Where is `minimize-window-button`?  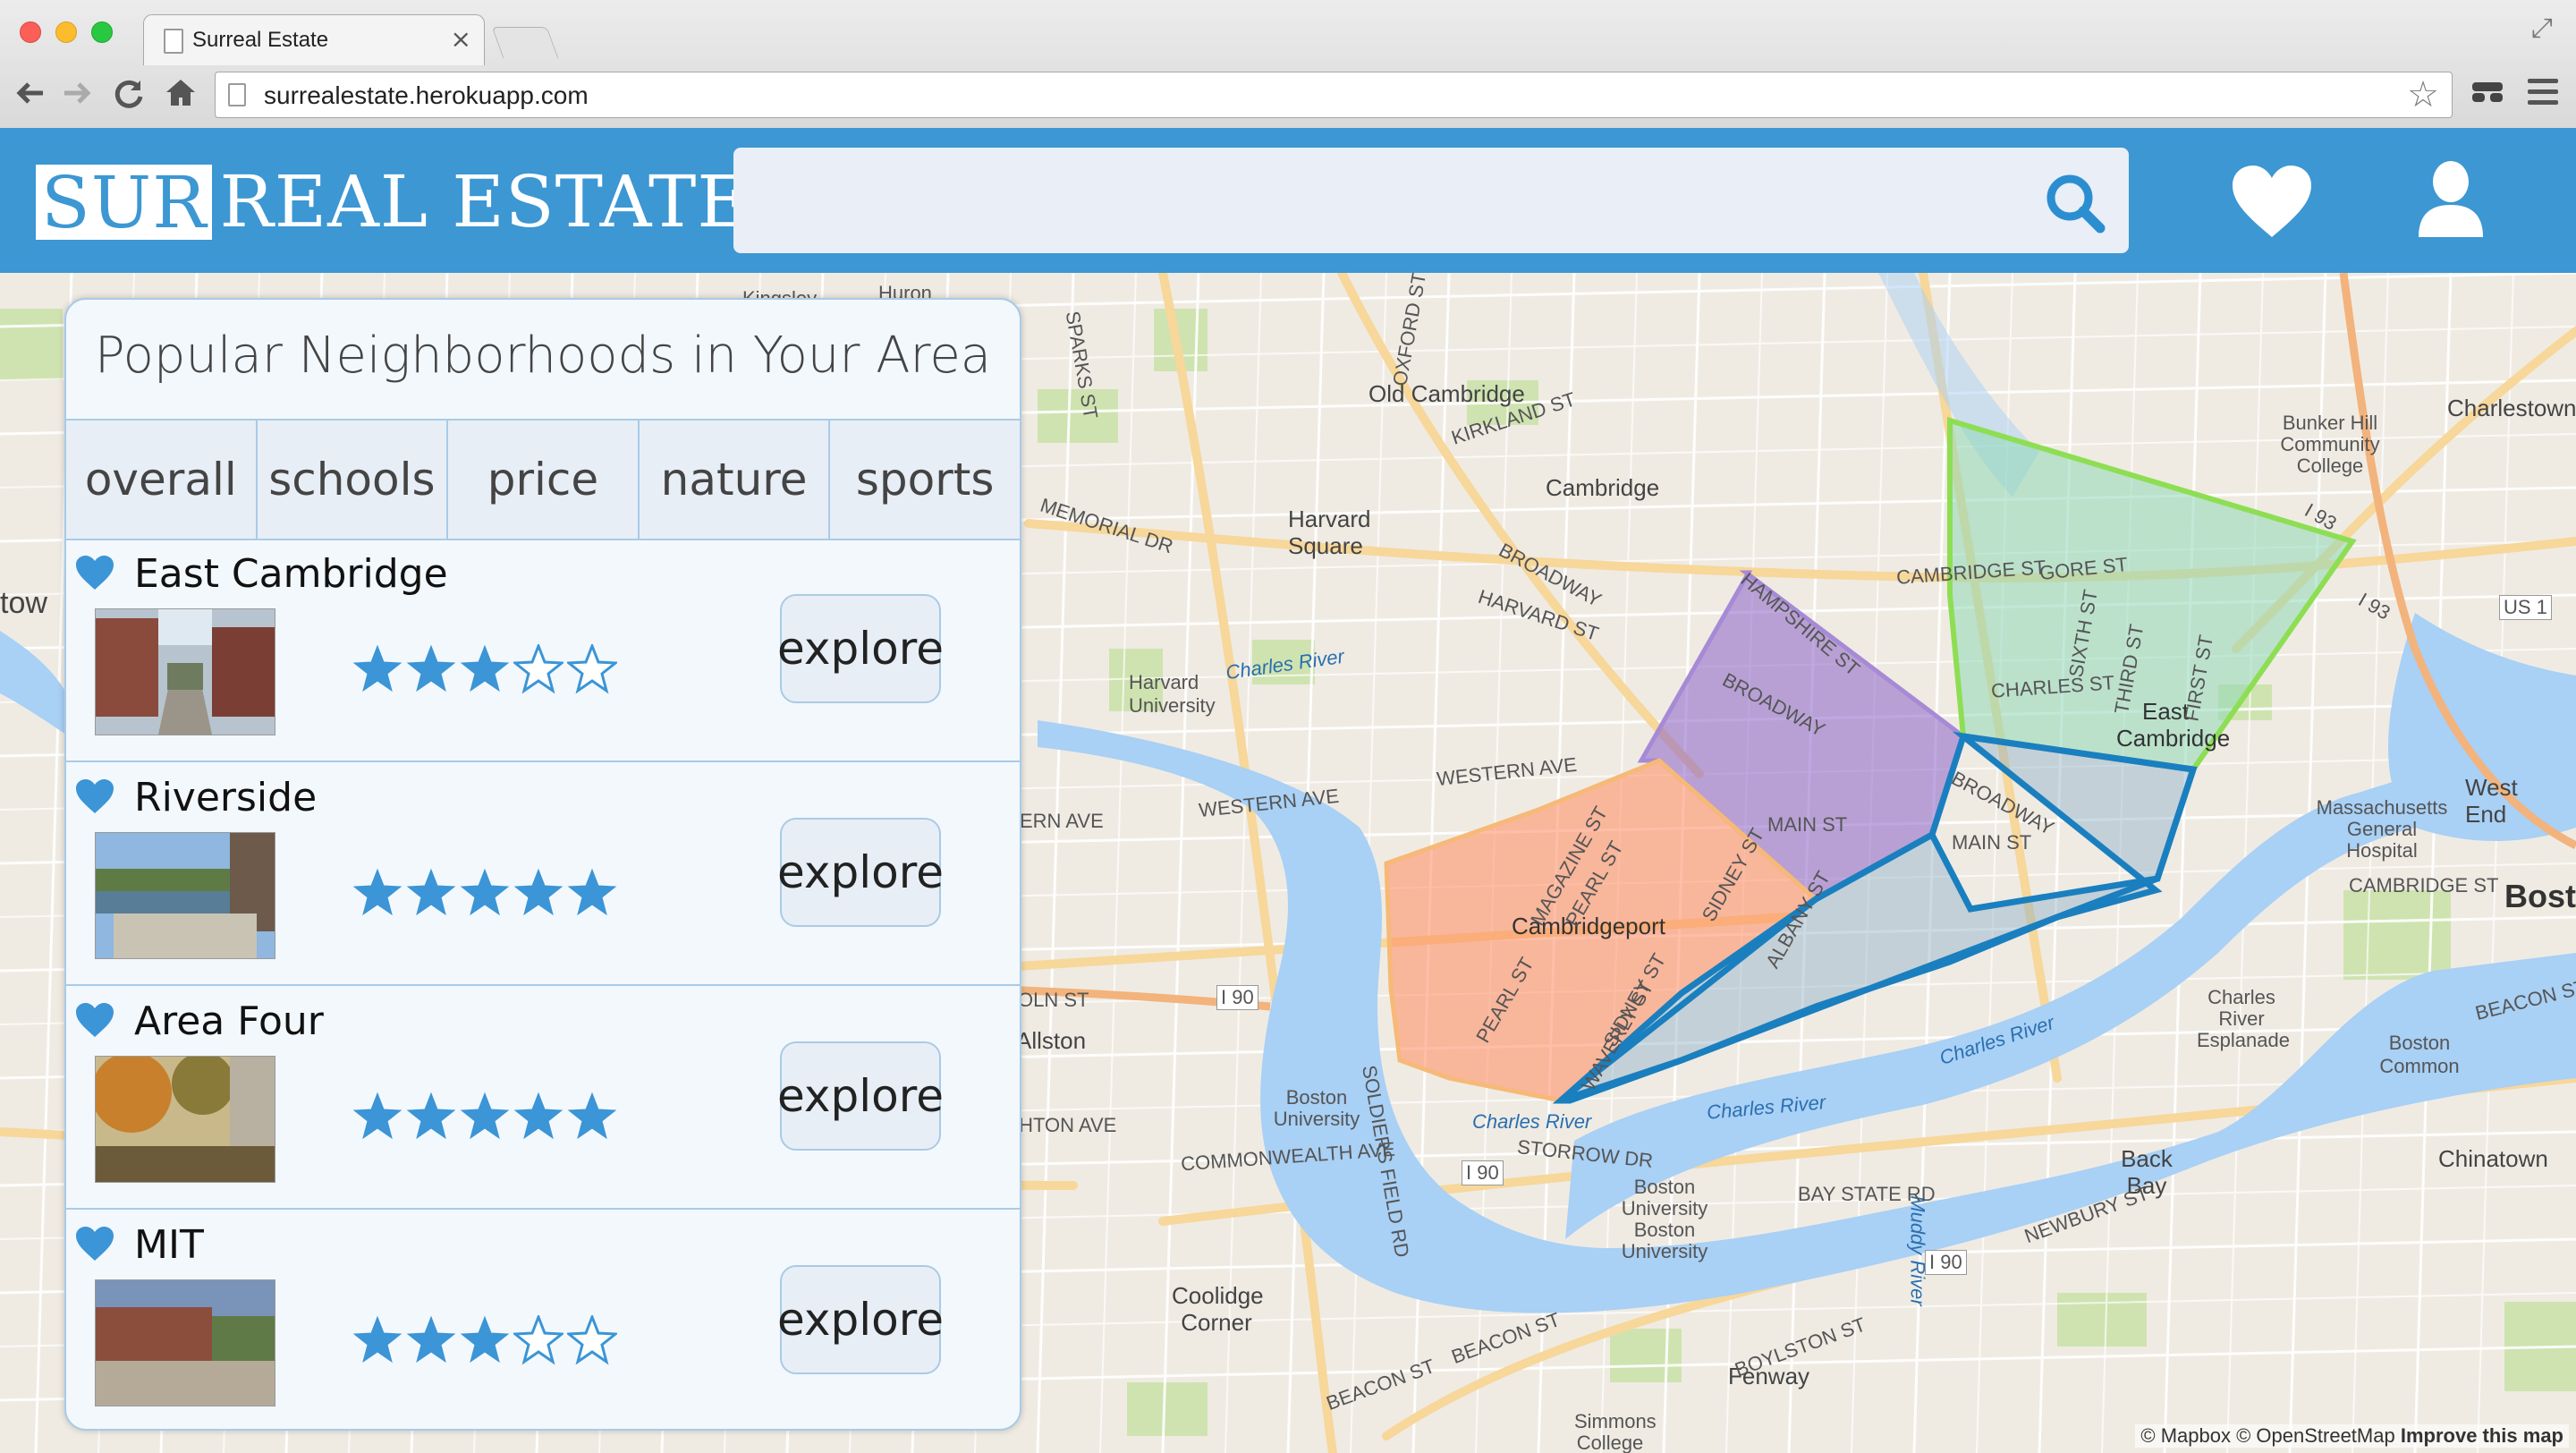
minimize-window-button is located at coordinates (66, 32).